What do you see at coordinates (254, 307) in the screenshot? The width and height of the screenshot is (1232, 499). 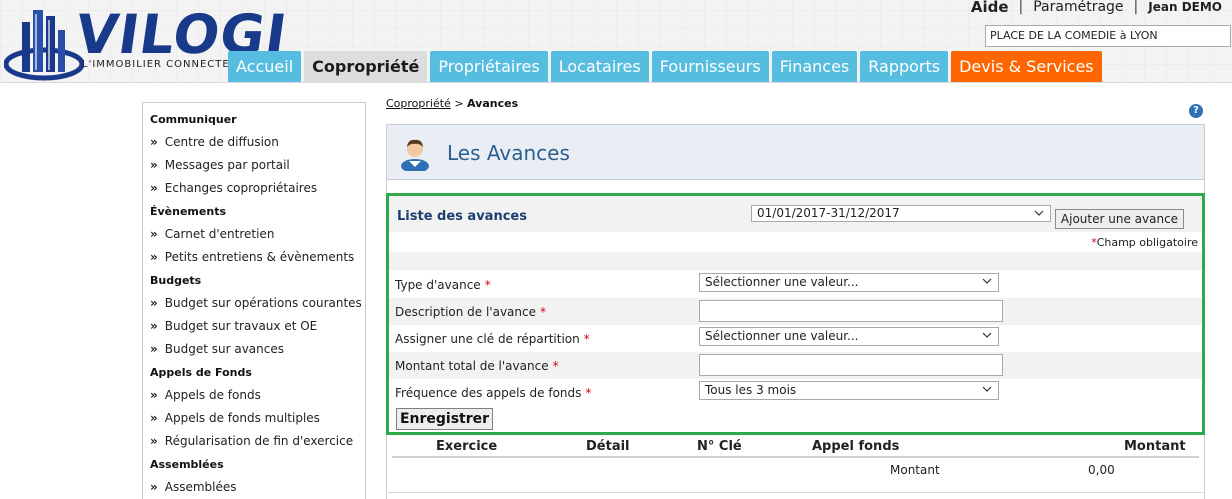 I see `sidebar-item-budget-courantes: » Budget sur opérations courantes` at bounding box center [254, 307].